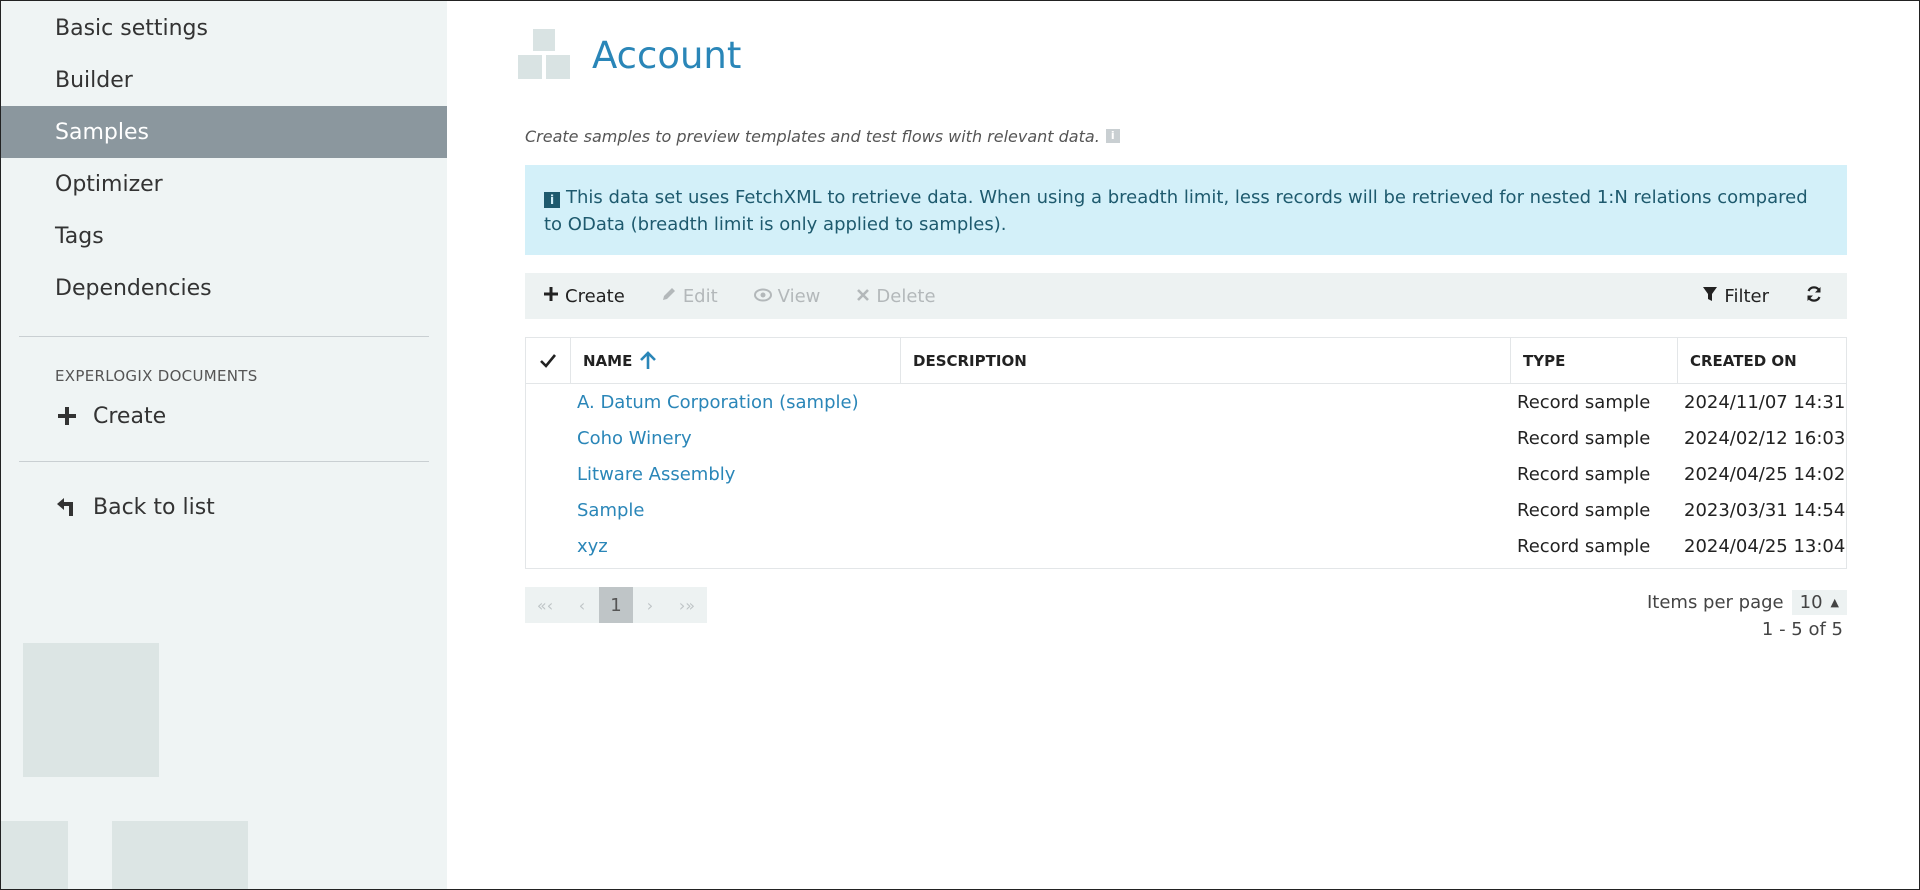  Describe the element at coordinates (1765, 510) in the screenshot. I see `row-created-on: 2023/03/31 14:54` at that location.